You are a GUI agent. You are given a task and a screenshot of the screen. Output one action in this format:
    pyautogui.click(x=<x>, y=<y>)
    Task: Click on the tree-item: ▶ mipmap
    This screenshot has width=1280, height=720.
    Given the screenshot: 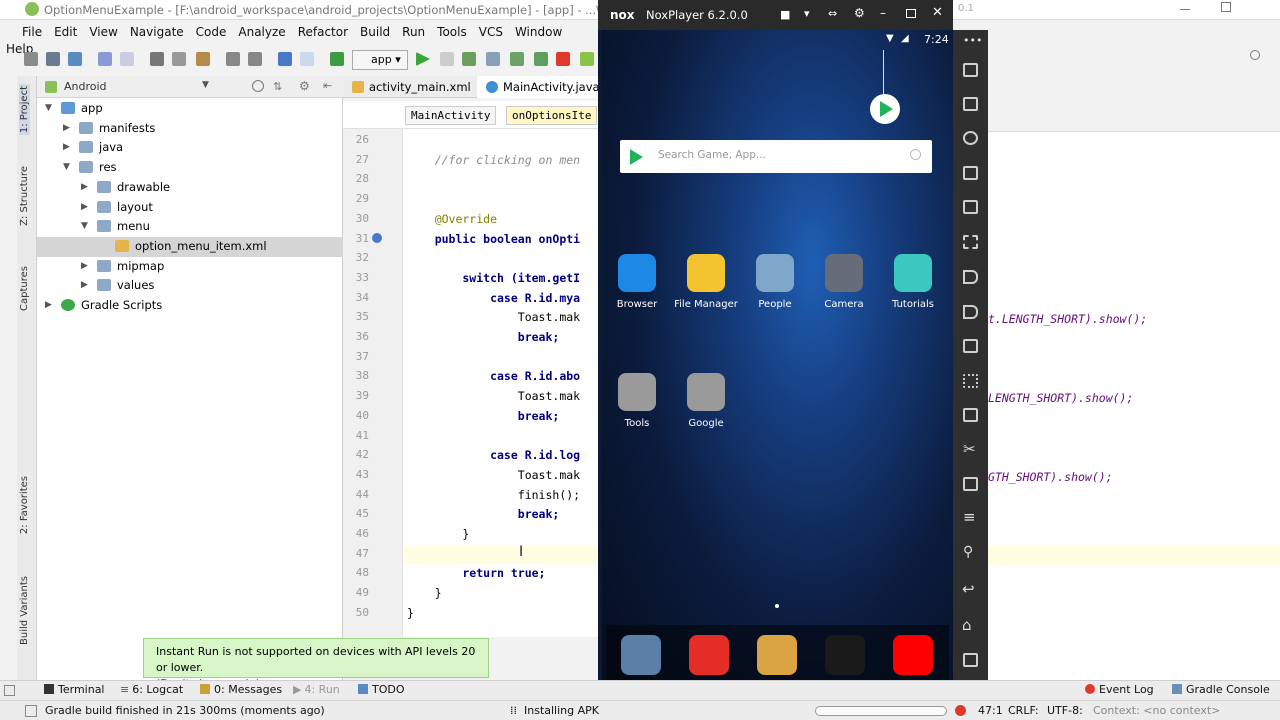 What is the action you would take?
    pyautogui.click(x=190, y=267)
    